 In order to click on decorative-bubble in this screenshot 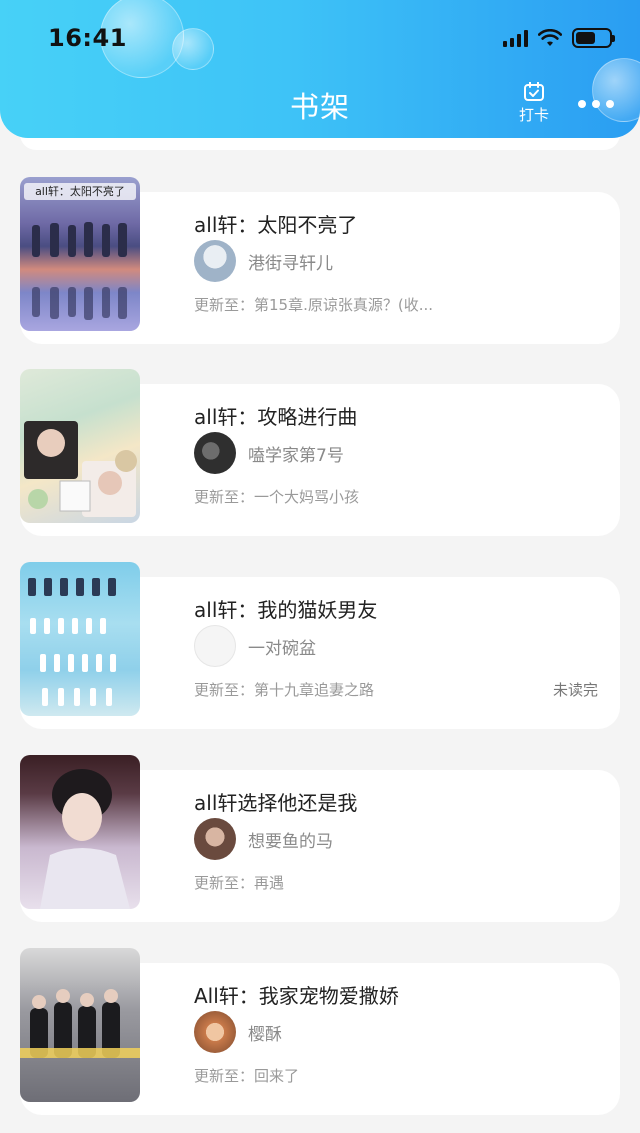, I will do `click(193, 49)`.